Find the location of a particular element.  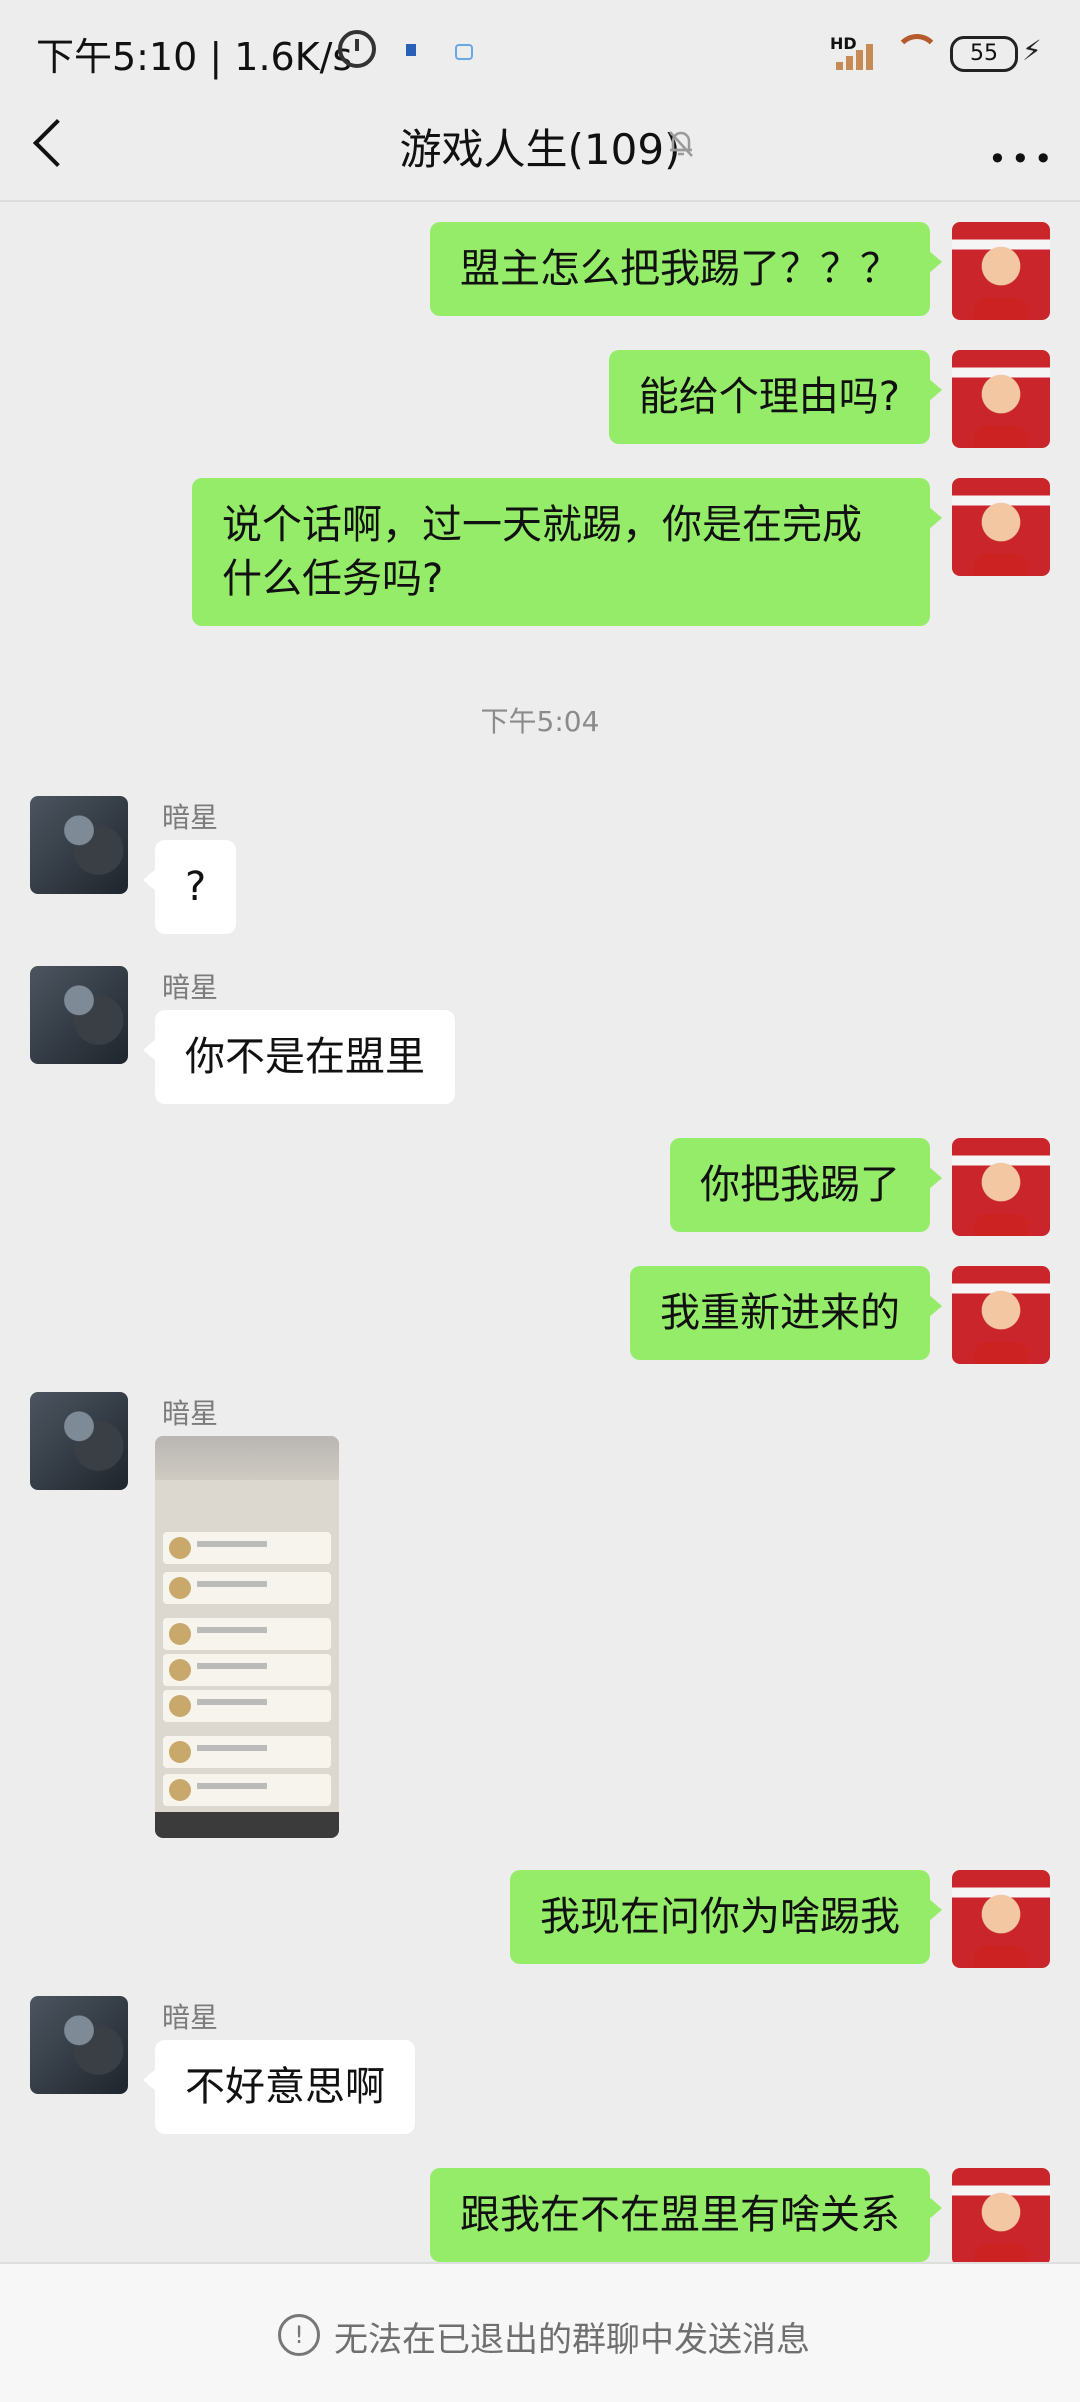

status-time: 下午5:10 | 1.6K/s is located at coordinates (194, 57).